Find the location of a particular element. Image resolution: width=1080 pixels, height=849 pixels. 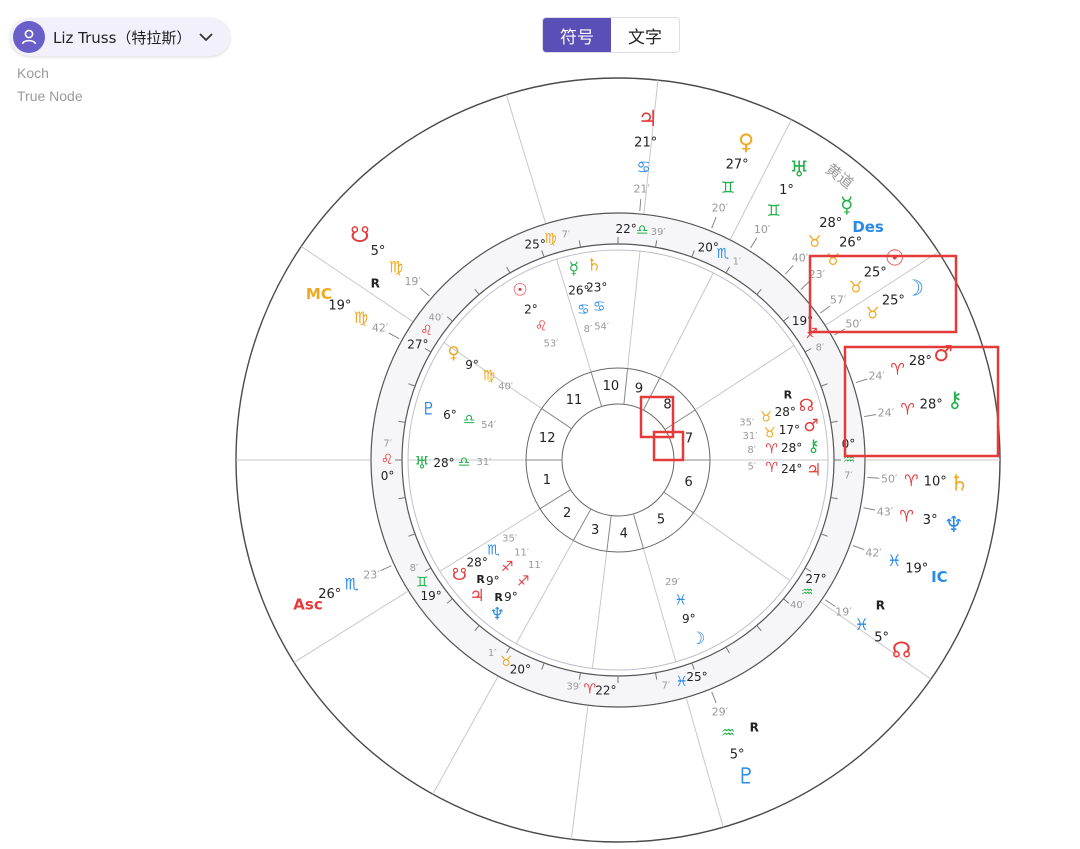

inner-degree: 24° is located at coordinates (791, 469).